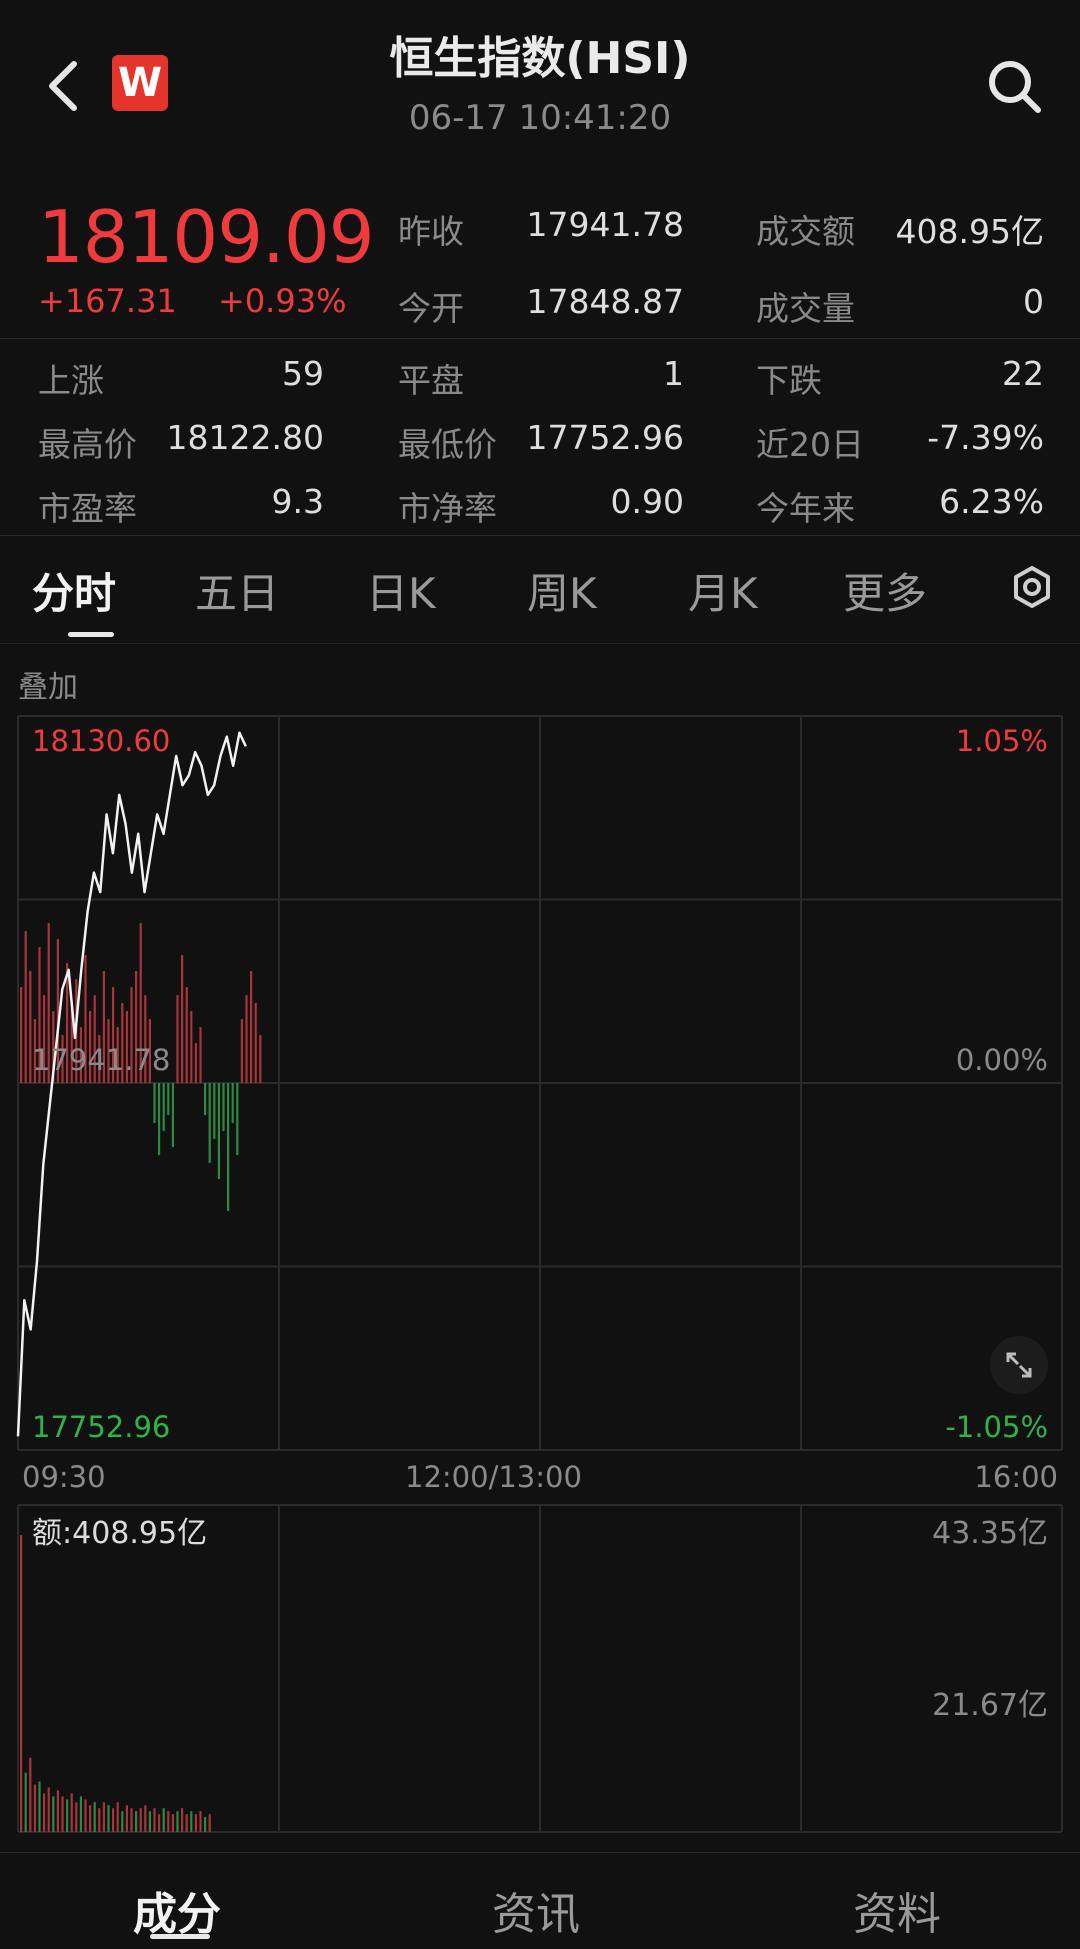 Image resolution: width=1080 pixels, height=1949 pixels. What do you see at coordinates (245, 437) in the screenshot?
I see `stat-value-high: 18122.80` at bounding box center [245, 437].